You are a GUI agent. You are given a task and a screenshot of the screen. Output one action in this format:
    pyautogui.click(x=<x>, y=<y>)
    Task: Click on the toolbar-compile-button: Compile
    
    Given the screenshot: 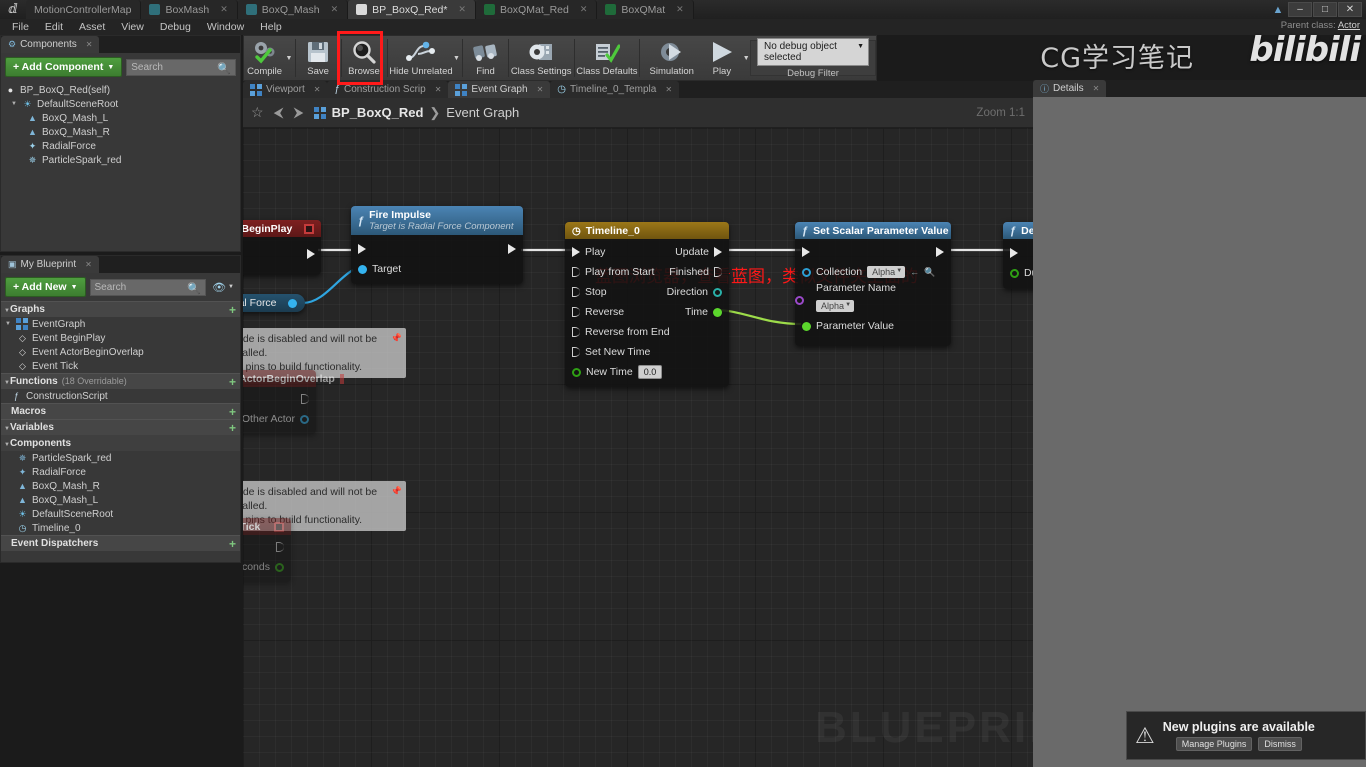 What is the action you would take?
    pyautogui.click(x=264, y=58)
    